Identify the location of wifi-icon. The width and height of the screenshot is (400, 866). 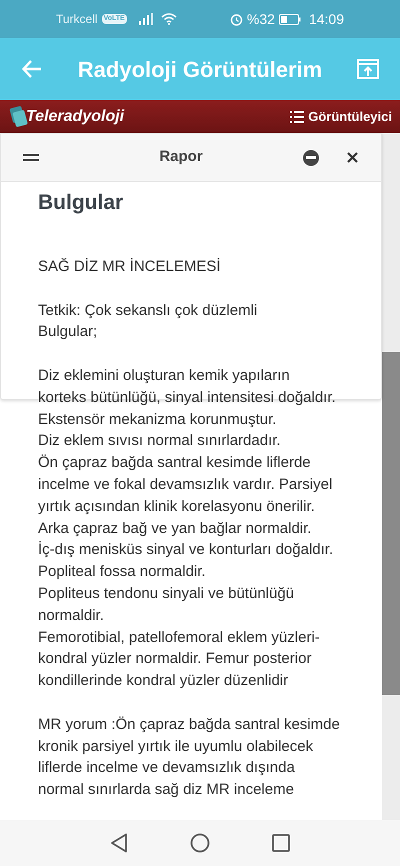
(168, 19).